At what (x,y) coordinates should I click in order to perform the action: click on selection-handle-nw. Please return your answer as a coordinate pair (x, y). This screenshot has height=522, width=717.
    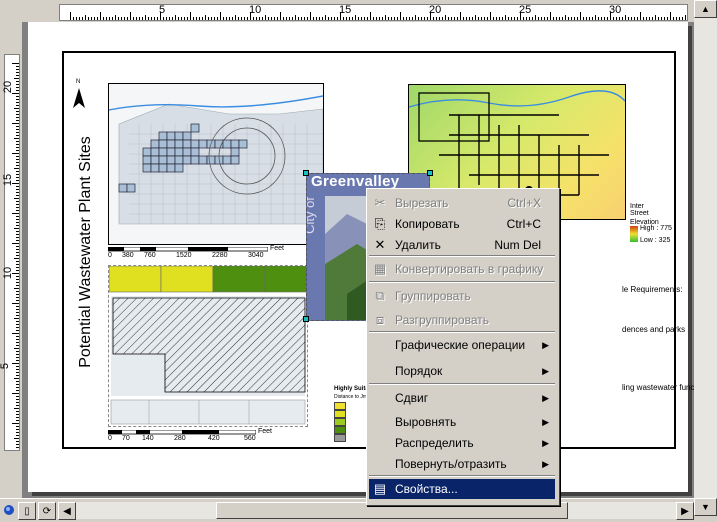
    Looking at the image, I should click on (306, 173).